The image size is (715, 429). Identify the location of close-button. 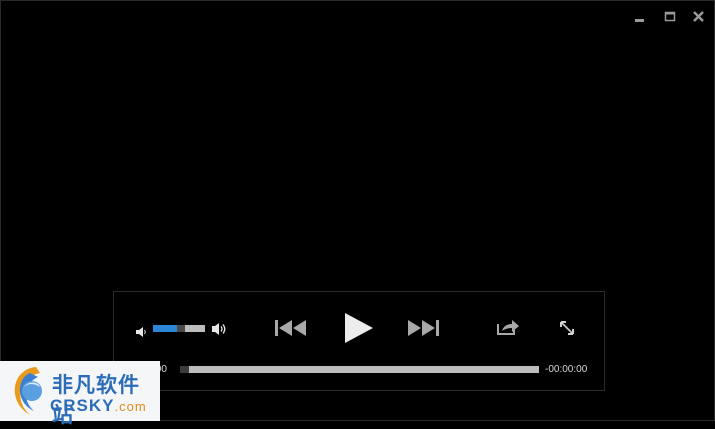
(699, 17).